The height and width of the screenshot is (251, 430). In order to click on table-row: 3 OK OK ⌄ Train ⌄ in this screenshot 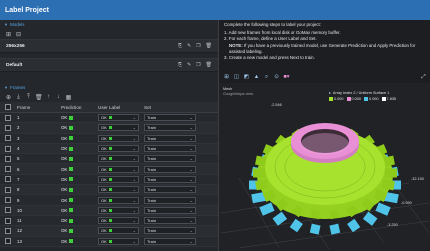, I will do `click(109, 138)`.